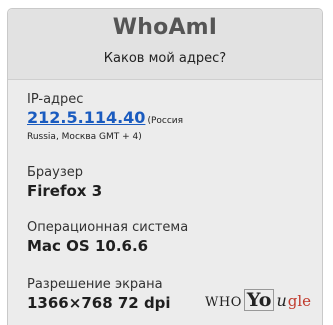  I want to click on browser-value: Firefox 3, so click(65, 191).